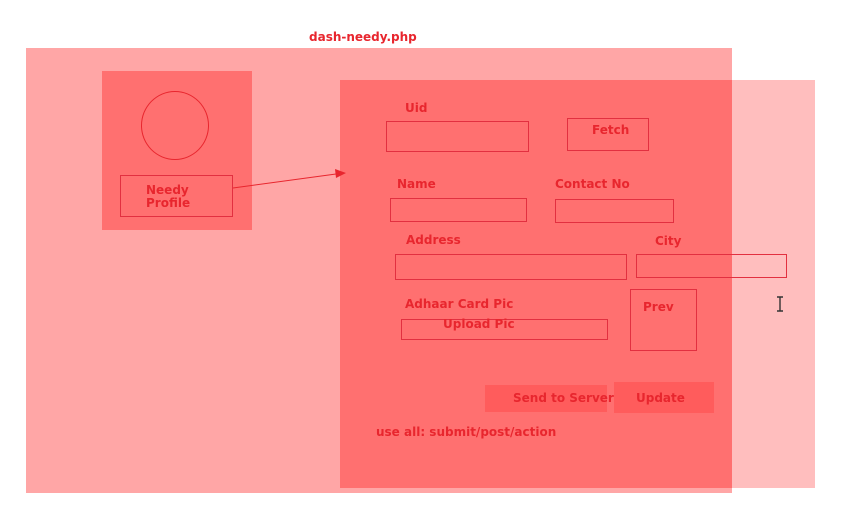 The height and width of the screenshot is (515, 849). I want to click on contact-label: Contact No, so click(592, 184).